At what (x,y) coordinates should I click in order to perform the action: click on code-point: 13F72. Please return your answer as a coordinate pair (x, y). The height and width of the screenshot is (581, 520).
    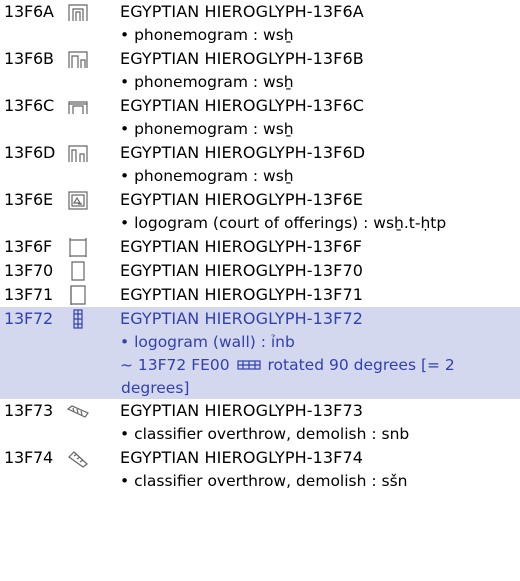
    Looking at the image, I should click on (28, 318).